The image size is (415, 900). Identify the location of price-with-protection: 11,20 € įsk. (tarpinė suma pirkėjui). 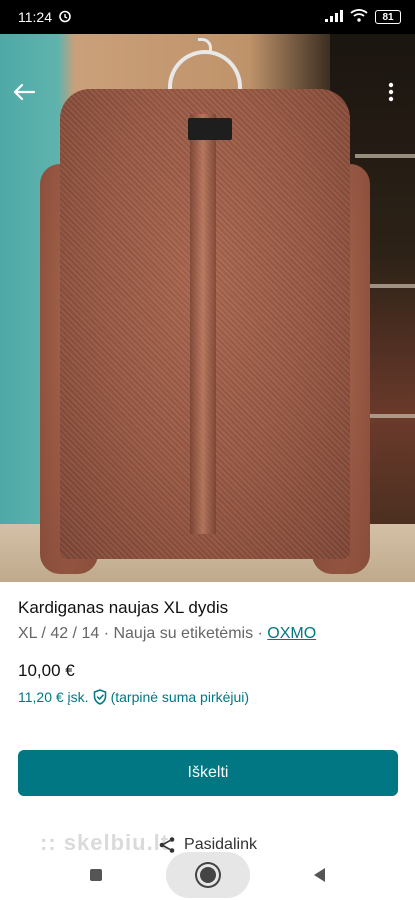
(208, 697).